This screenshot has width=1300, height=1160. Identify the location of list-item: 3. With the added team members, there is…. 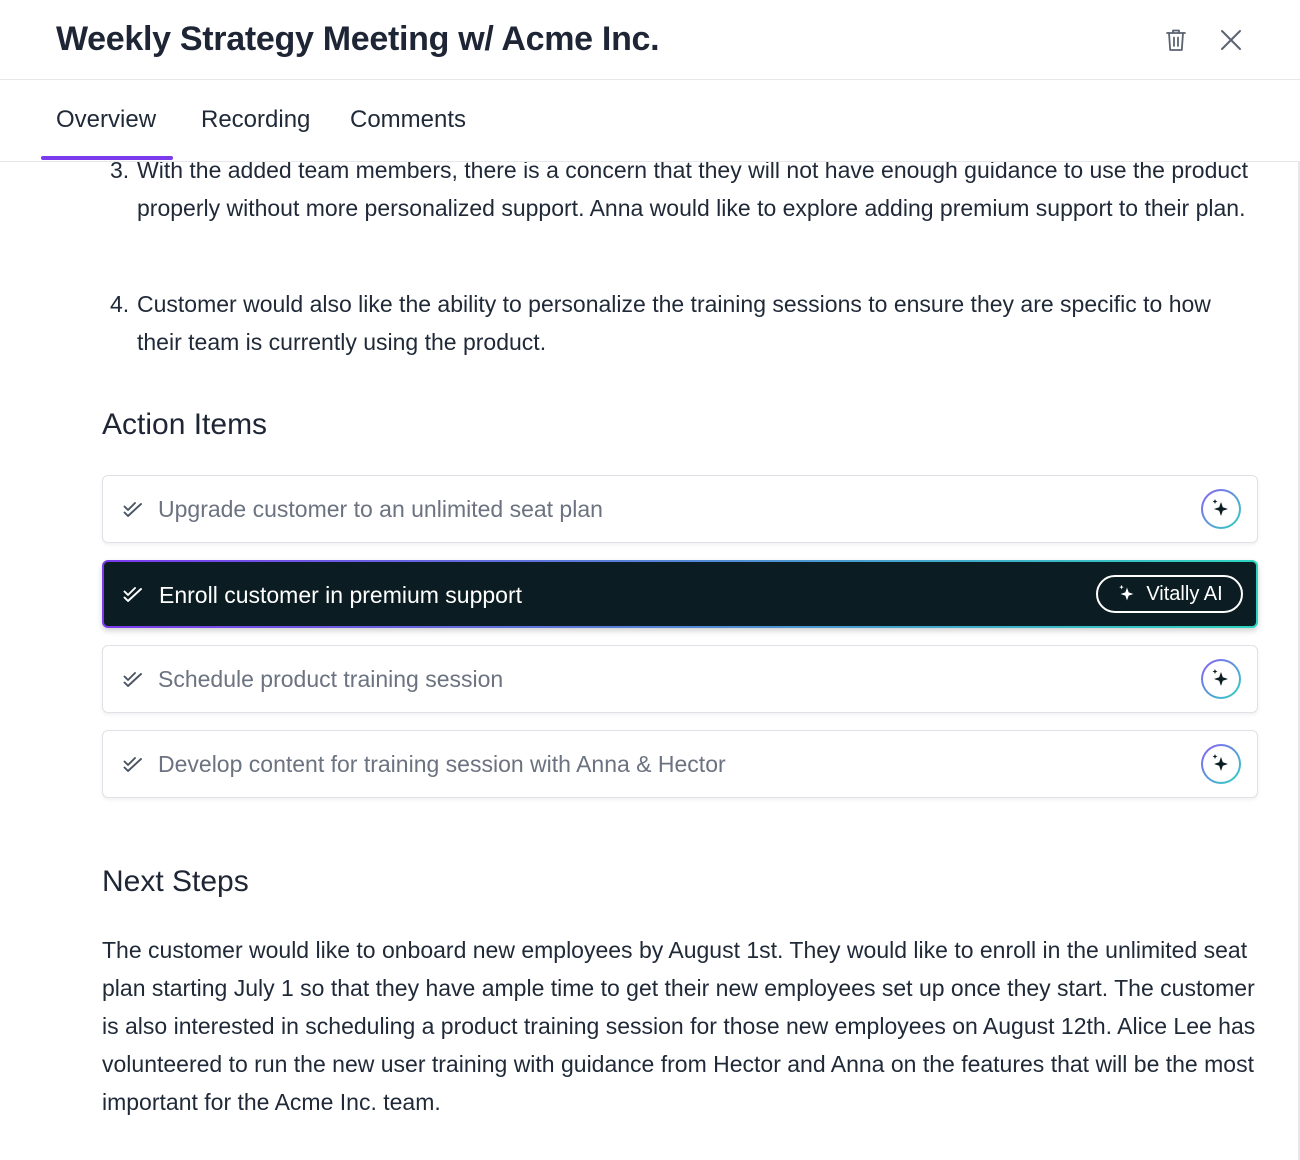
(685, 216).